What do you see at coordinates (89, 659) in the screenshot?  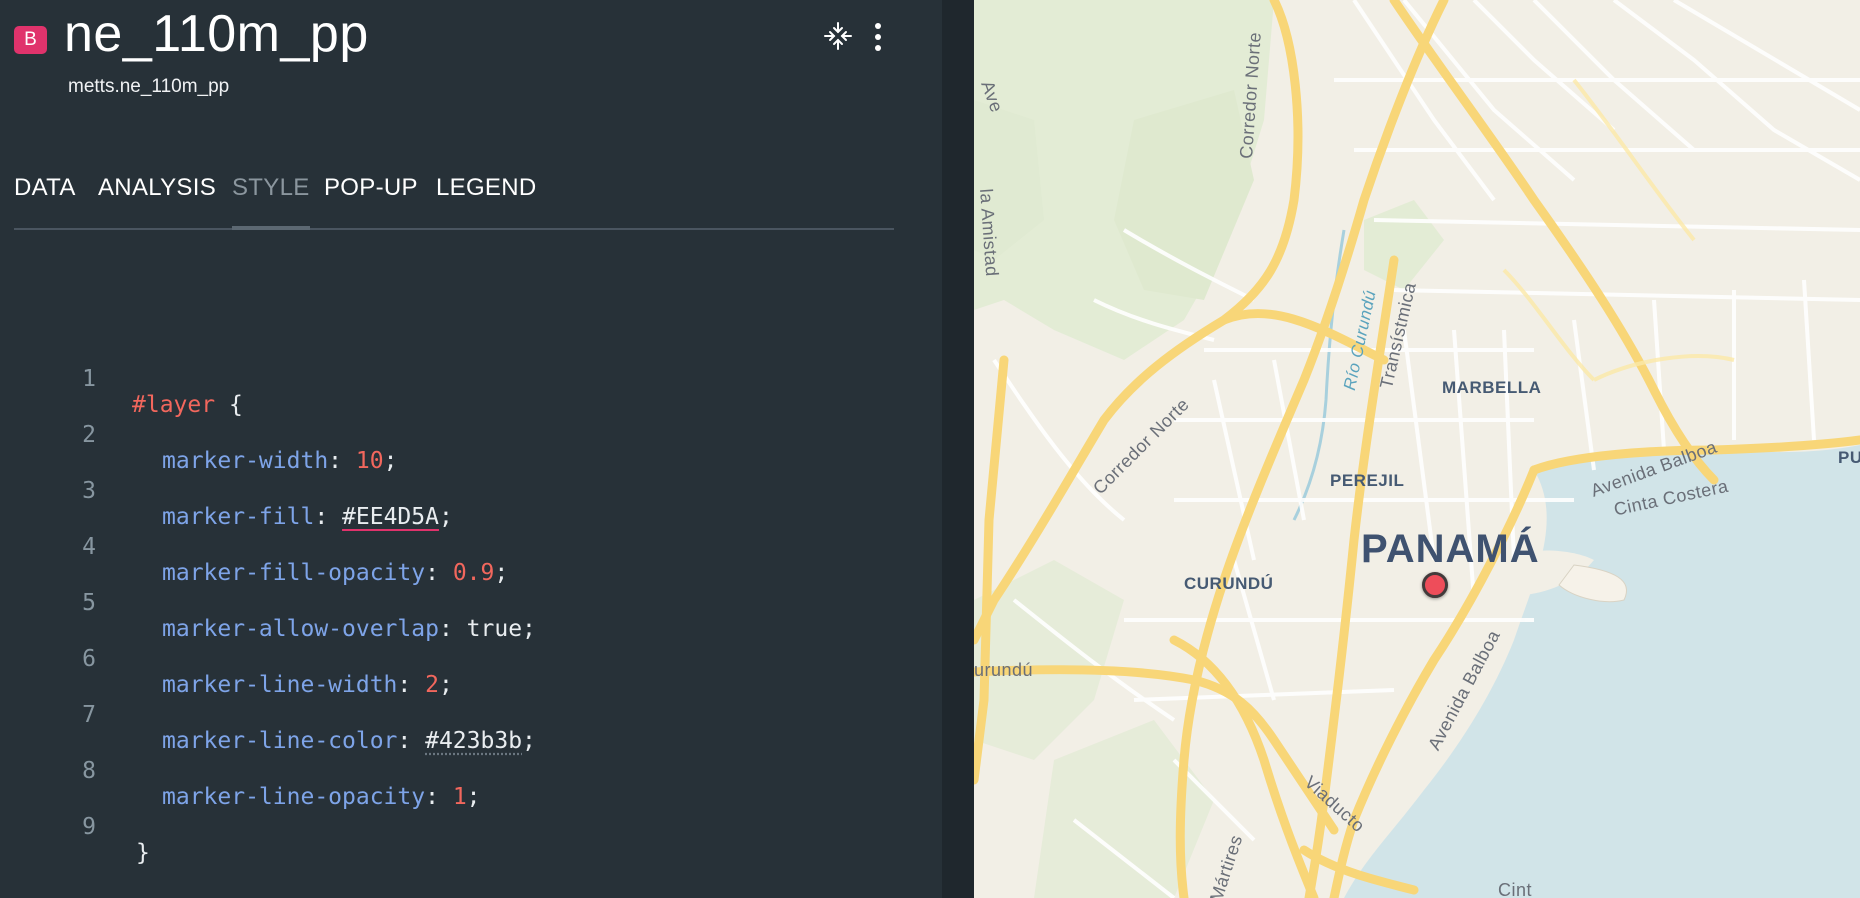 I see `line-number: 6` at bounding box center [89, 659].